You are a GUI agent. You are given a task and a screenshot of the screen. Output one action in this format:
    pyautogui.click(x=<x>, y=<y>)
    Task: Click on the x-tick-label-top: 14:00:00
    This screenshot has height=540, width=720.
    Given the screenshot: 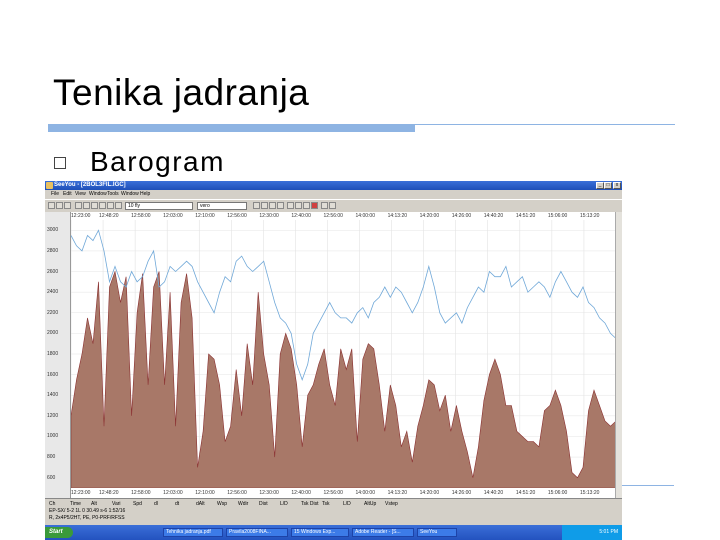 What is the action you would take?
    pyautogui.click(x=365, y=216)
    